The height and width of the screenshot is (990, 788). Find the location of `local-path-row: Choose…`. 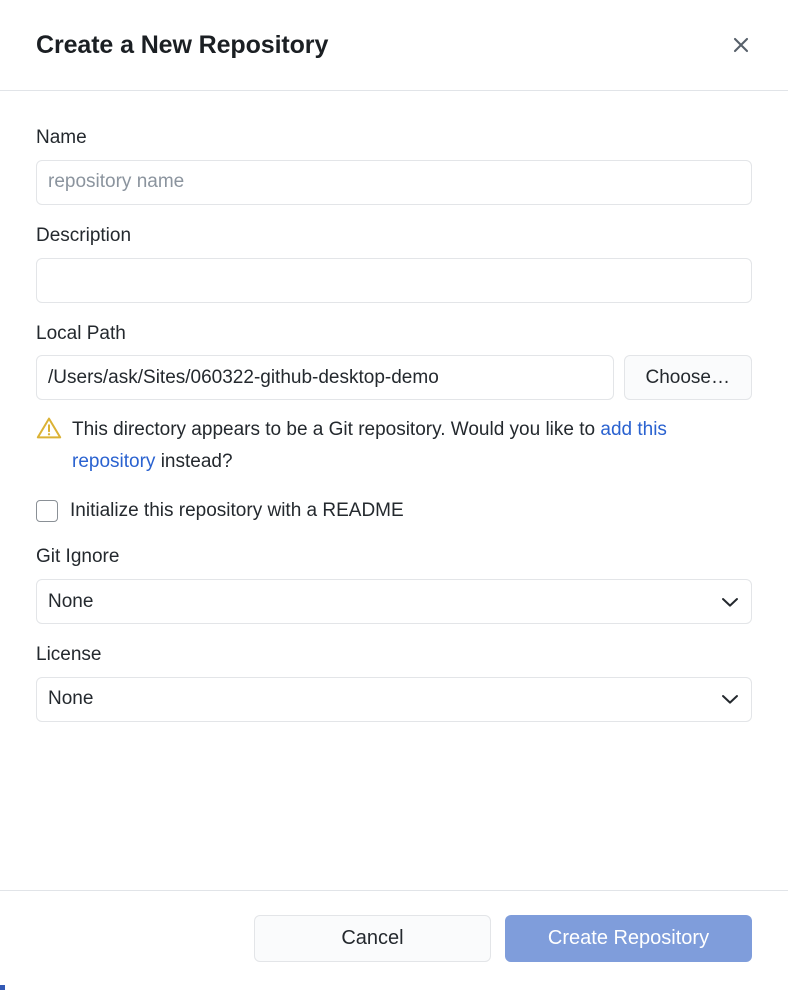

local-path-row: Choose… is located at coordinates (394, 378).